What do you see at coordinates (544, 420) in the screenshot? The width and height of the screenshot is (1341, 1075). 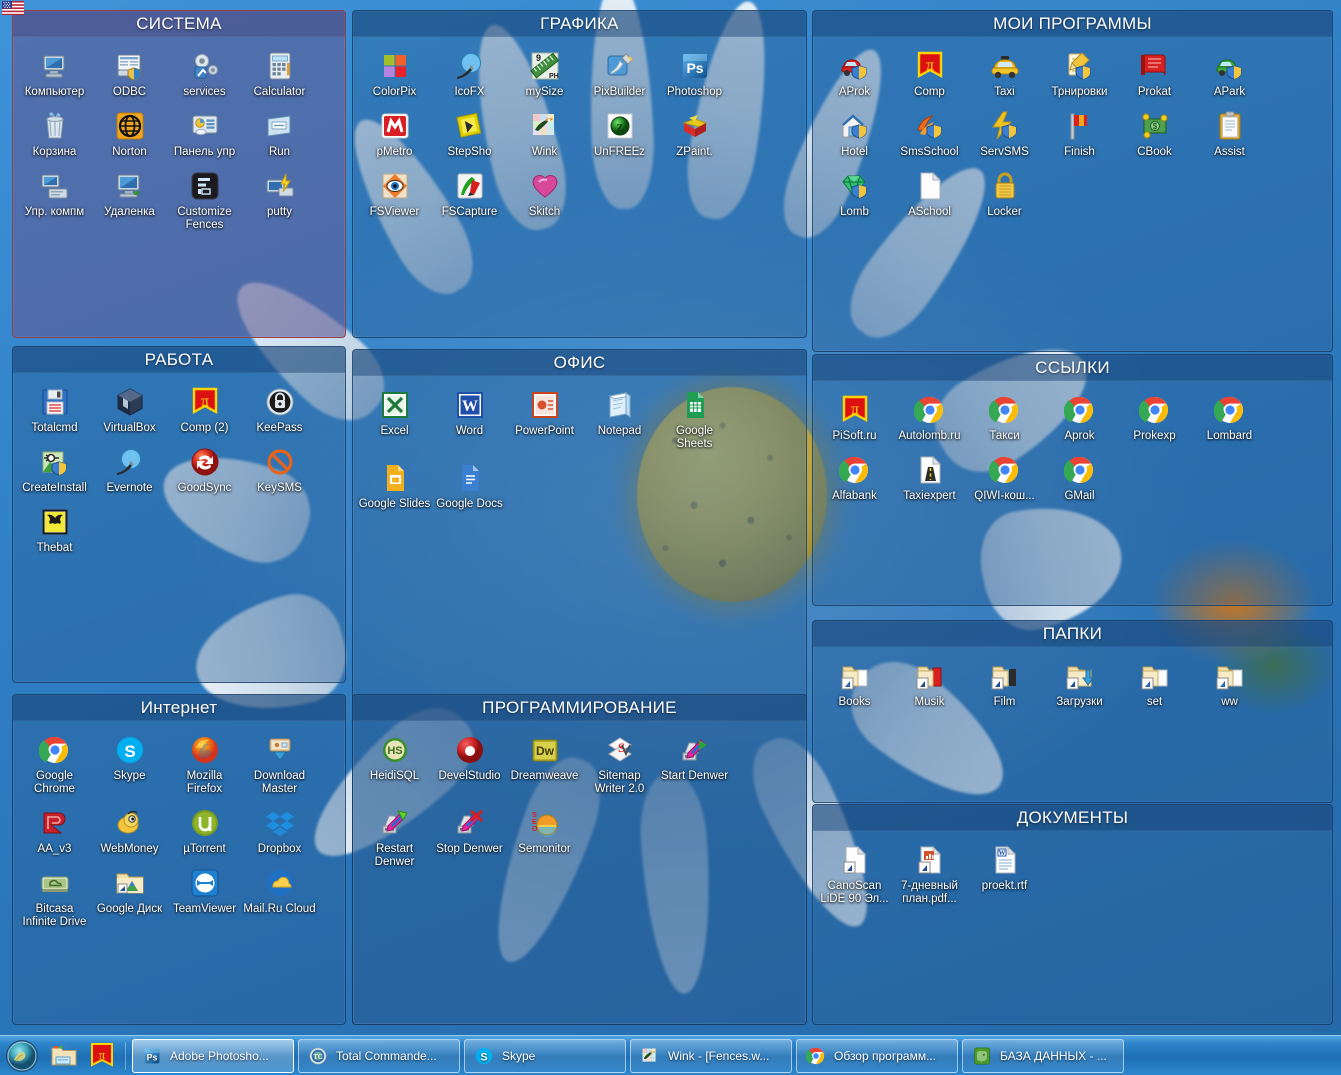 I see `desktop-icon-powerpoint: PowerPoint` at bounding box center [544, 420].